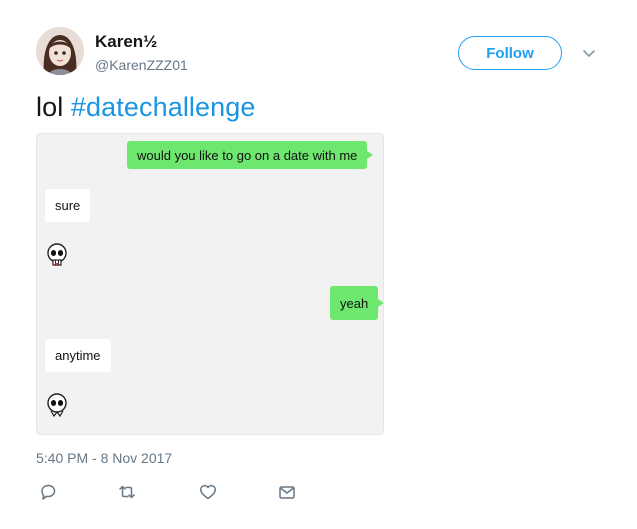 The width and height of the screenshot is (637, 529). Describe the element at coordinates (510, 53) in the screenshot. I see `follow-button: Follow` at that location.